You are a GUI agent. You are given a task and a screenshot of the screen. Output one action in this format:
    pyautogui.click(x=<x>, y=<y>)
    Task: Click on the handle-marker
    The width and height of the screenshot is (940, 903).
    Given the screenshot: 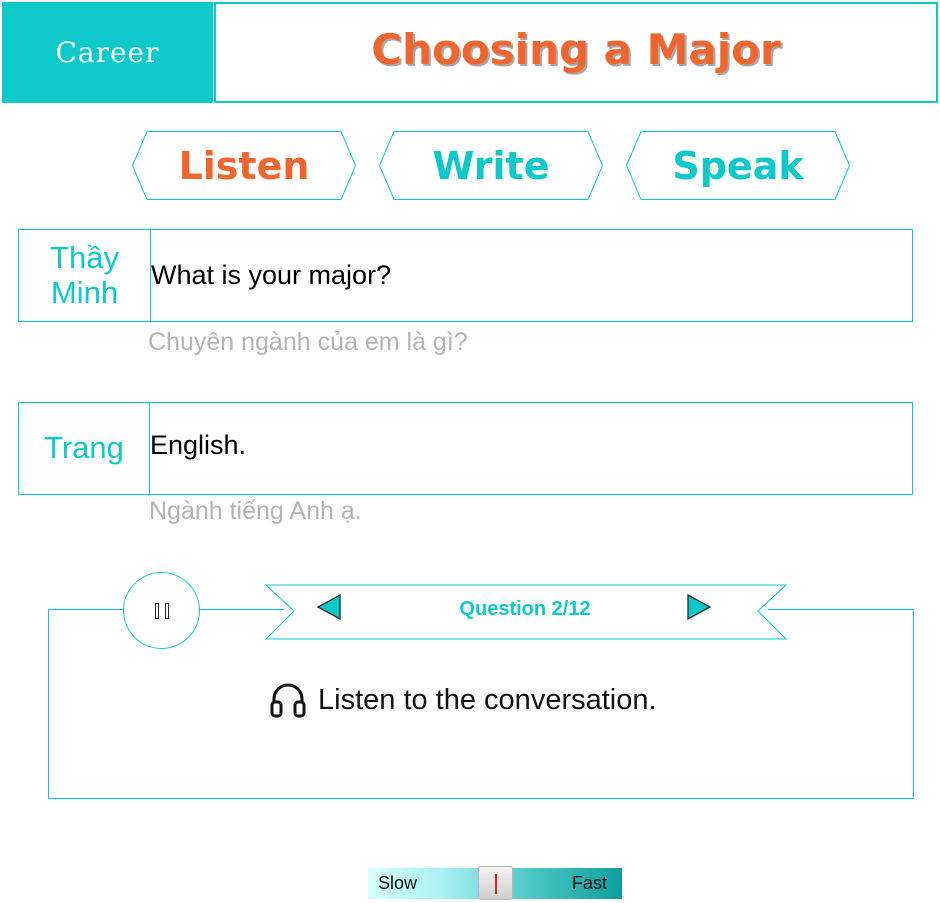 What is the action you would take?
    pyautogui.click(x=496, y=884)
    